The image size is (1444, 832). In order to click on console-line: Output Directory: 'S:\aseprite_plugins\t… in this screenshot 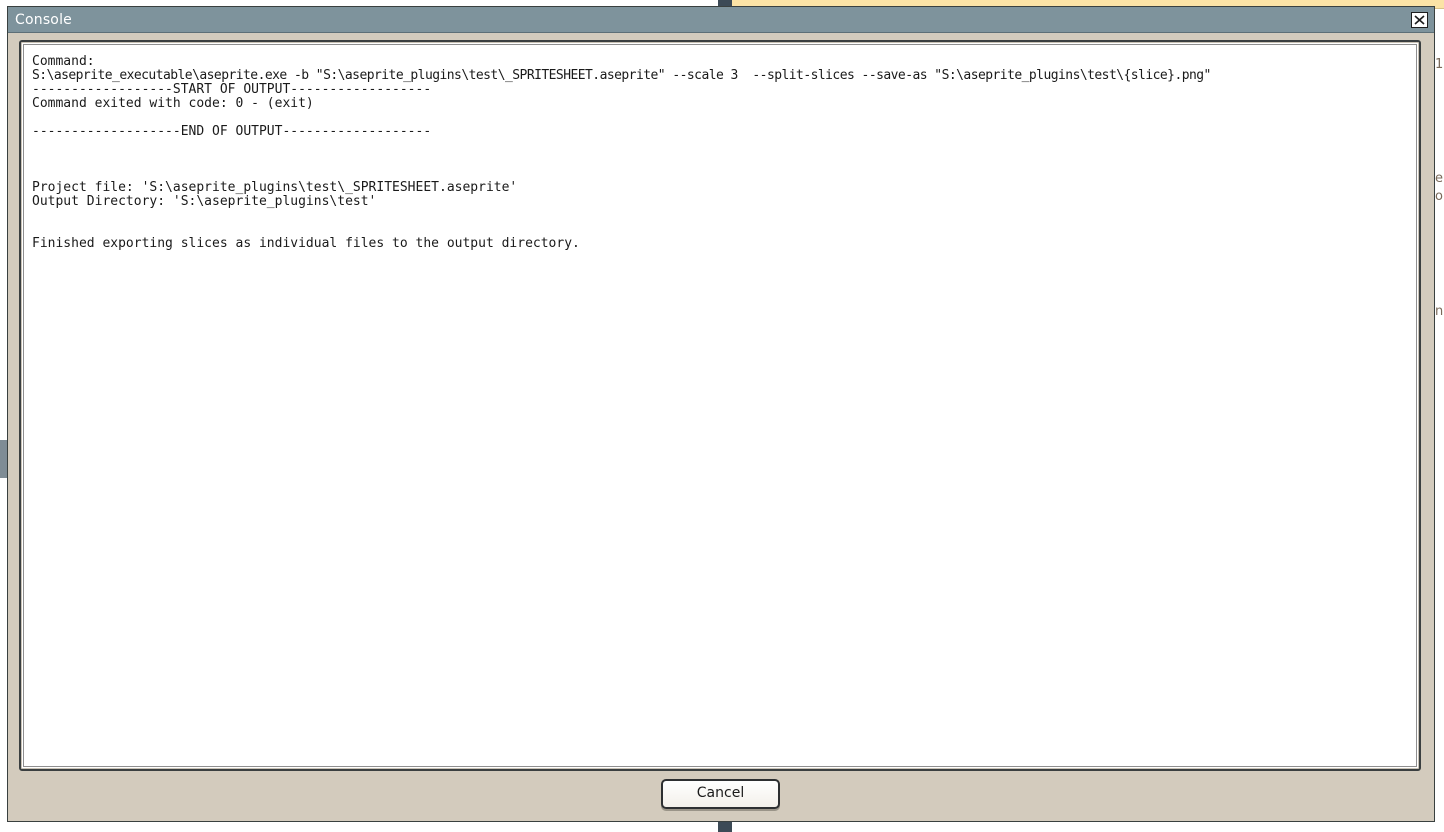, I will do `click(204, 201)`.